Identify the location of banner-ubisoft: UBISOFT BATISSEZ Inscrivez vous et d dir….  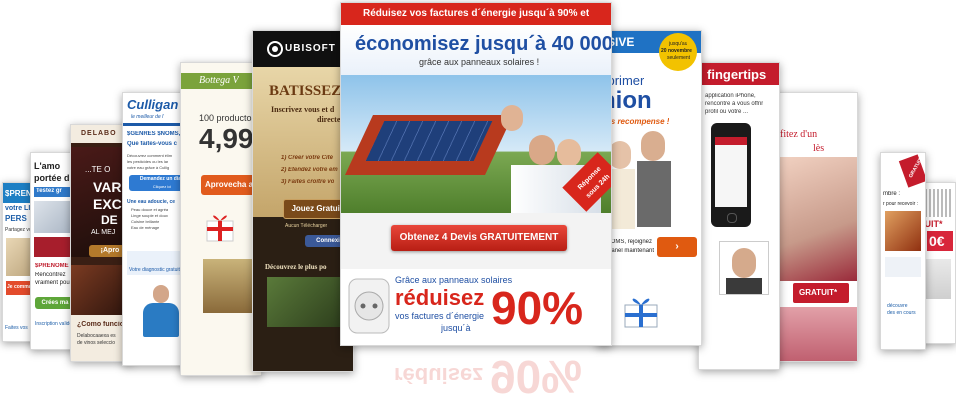
(303, 201).